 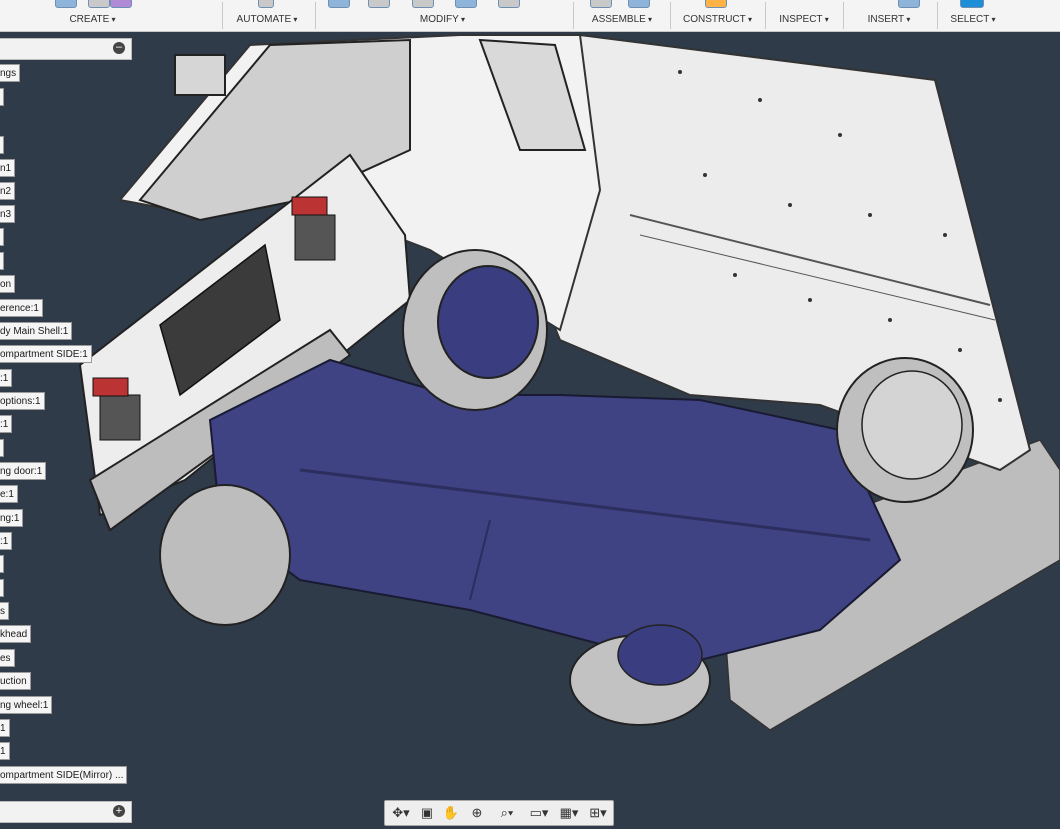 I want to click on insert-menu: INSERT, so click(x=889, y=19).